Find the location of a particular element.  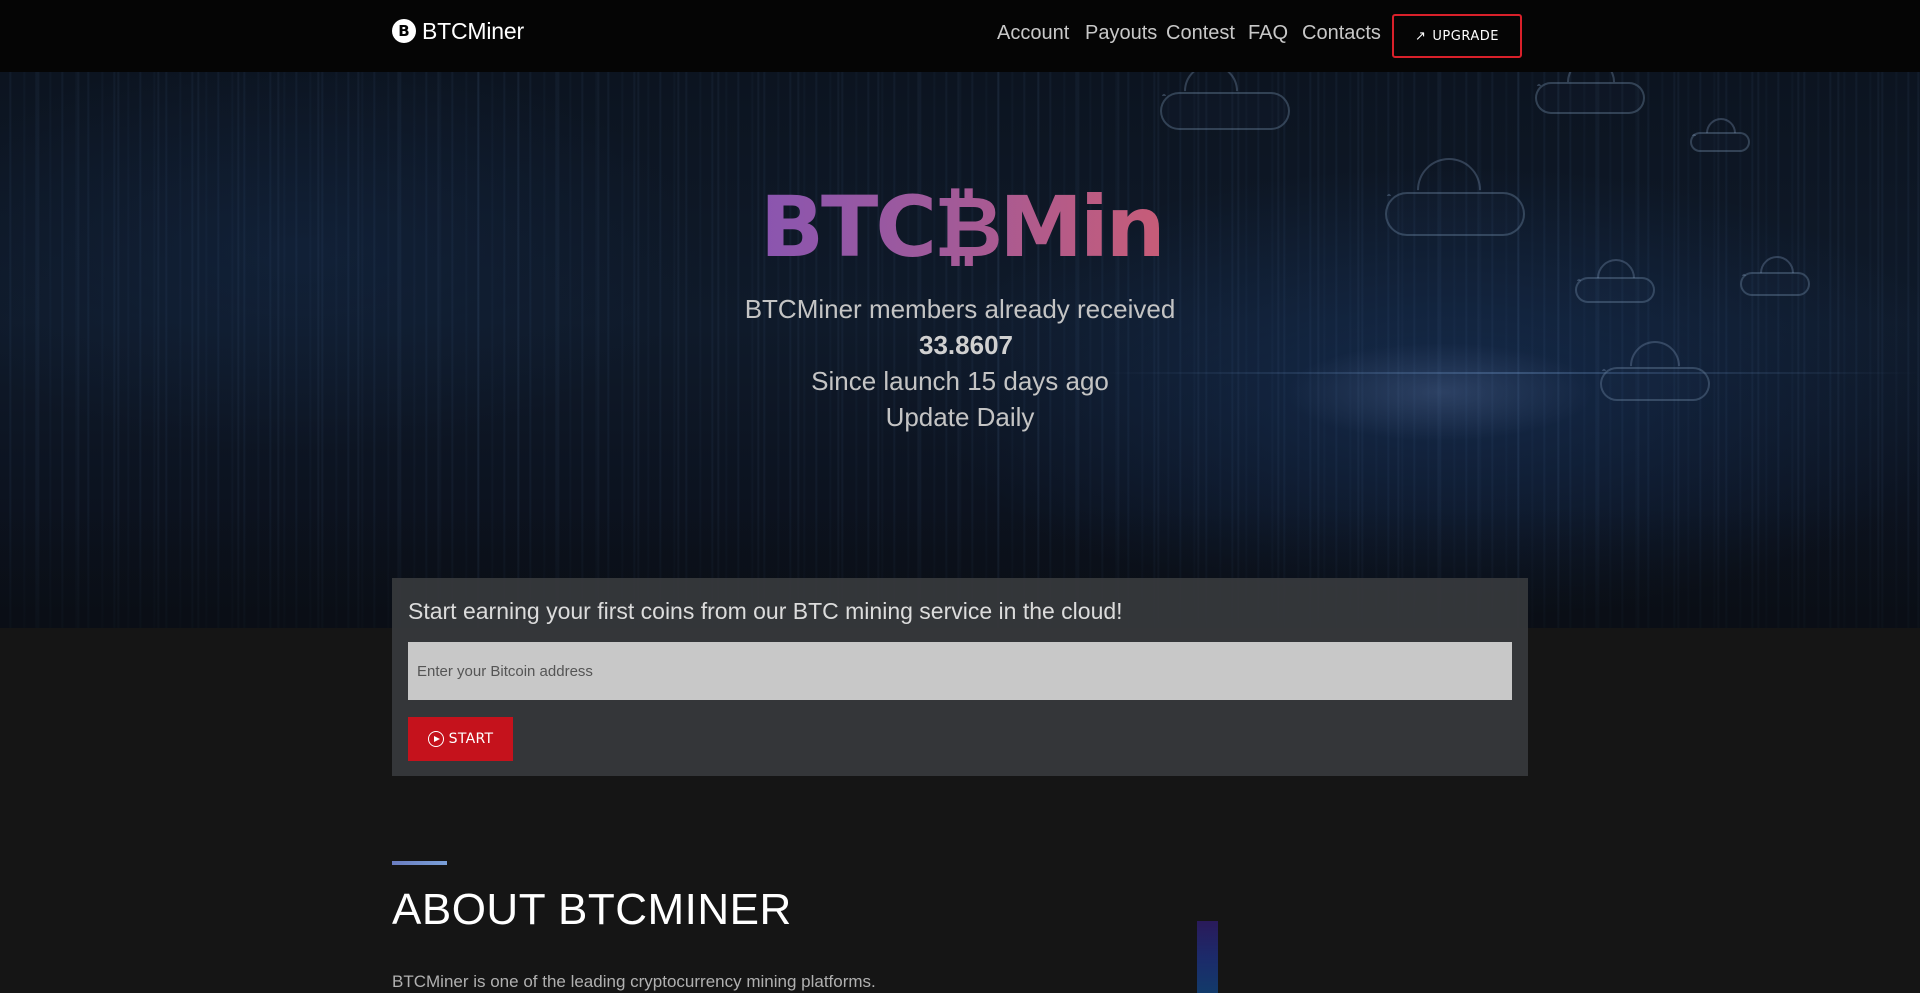

hero-amount: 33.8607 is located at coordinates (966, 345).